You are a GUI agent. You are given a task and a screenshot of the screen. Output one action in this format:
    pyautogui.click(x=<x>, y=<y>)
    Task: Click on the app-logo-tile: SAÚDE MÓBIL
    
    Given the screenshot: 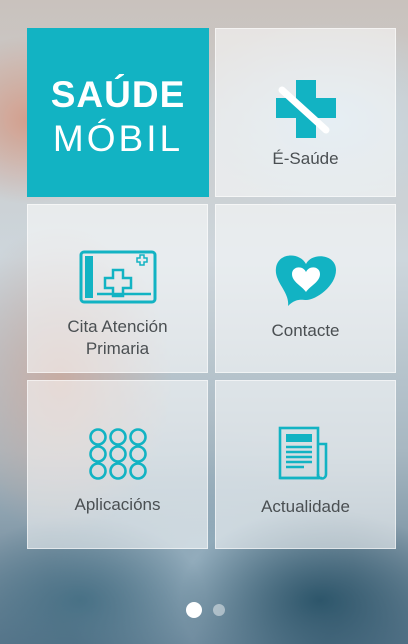 What is the action you would take?
    pyautogui.click(x=118, y=112)
    